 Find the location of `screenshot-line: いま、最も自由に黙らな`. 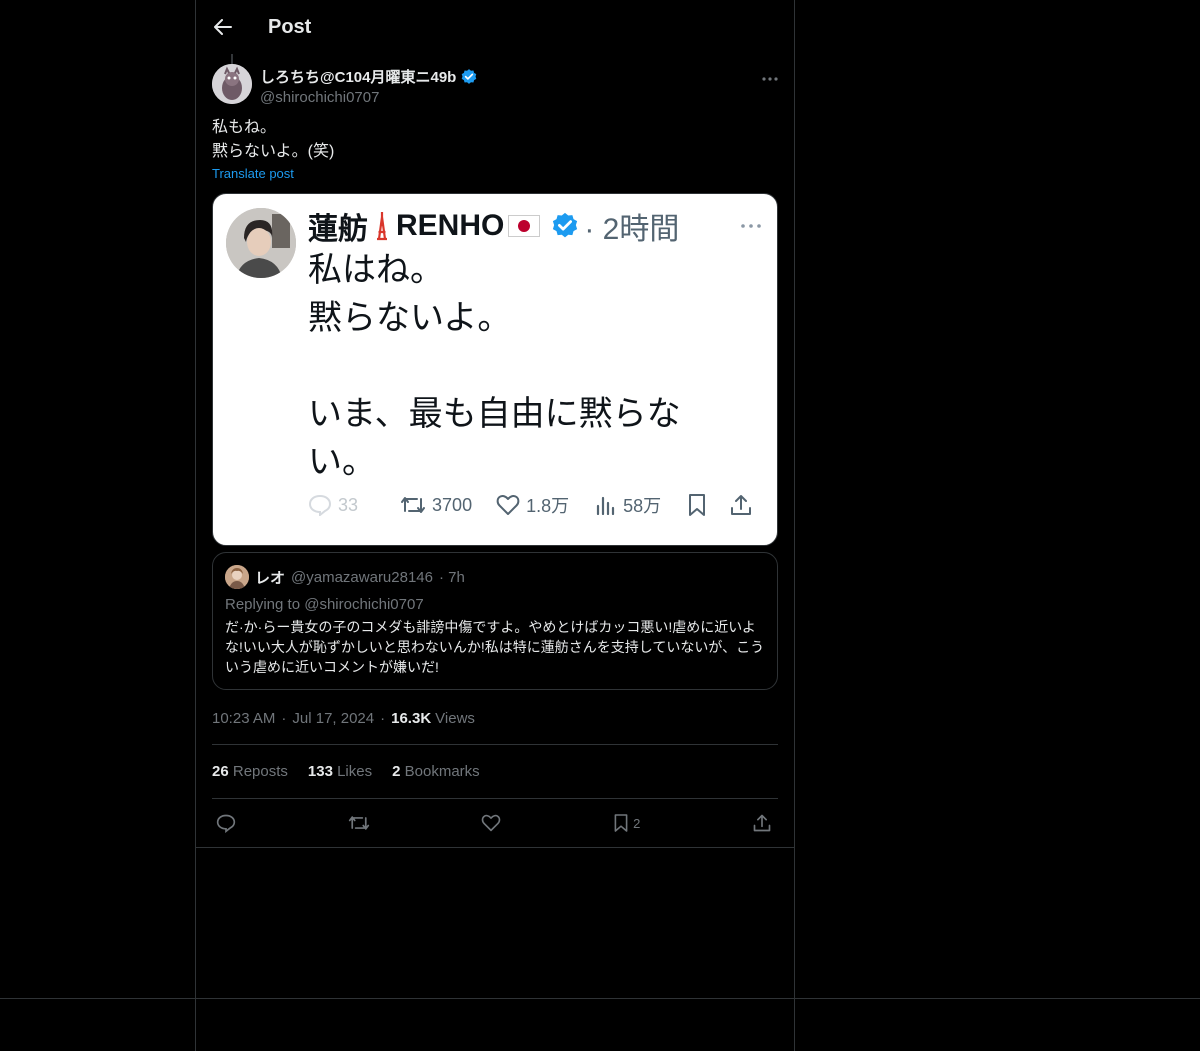

screenshot-line: いま、最も自由に黙らな is located at coordinates (494, 414).